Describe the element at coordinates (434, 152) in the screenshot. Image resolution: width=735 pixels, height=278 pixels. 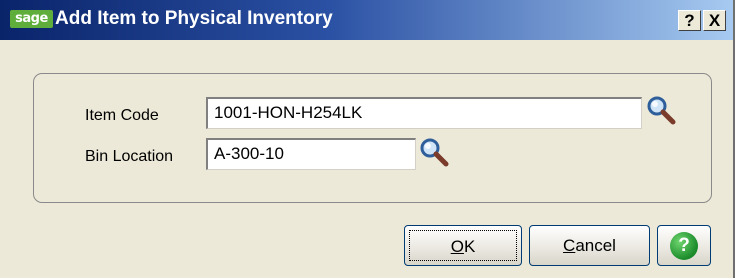
I see `bin-location-lookup-icon` at that location.